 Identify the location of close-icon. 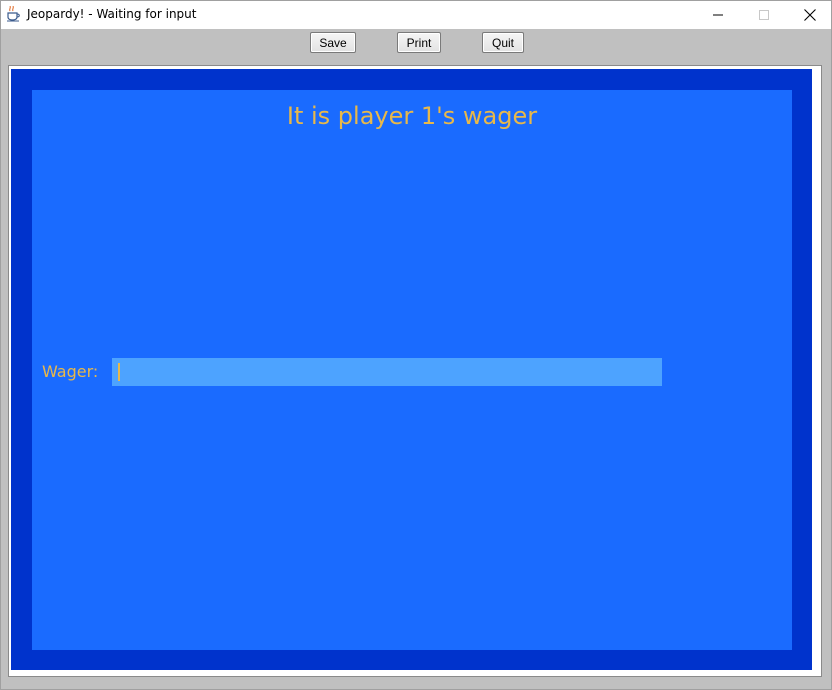
(810, 15).